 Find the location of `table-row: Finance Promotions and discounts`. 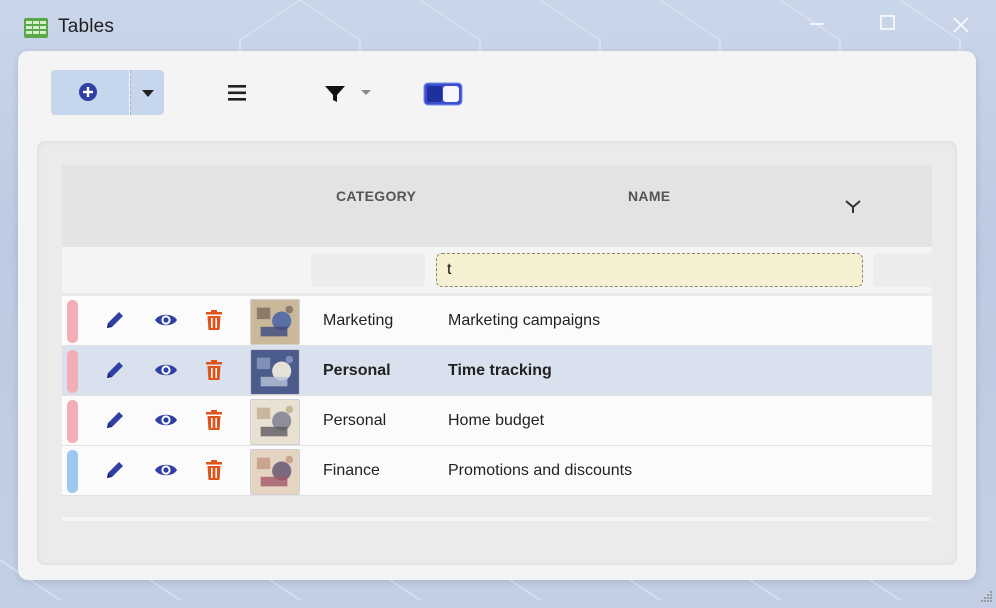

table-row: Finance Promotions and discounts is located at coordinates (497, 471).